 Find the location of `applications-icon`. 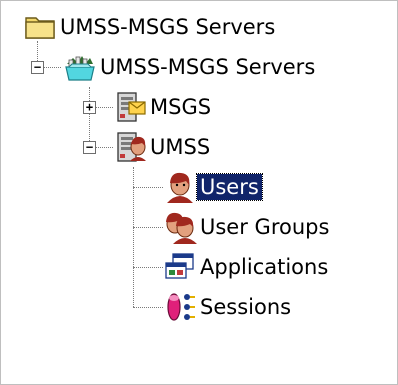

applications-icon is located at coordinates (180, 267).